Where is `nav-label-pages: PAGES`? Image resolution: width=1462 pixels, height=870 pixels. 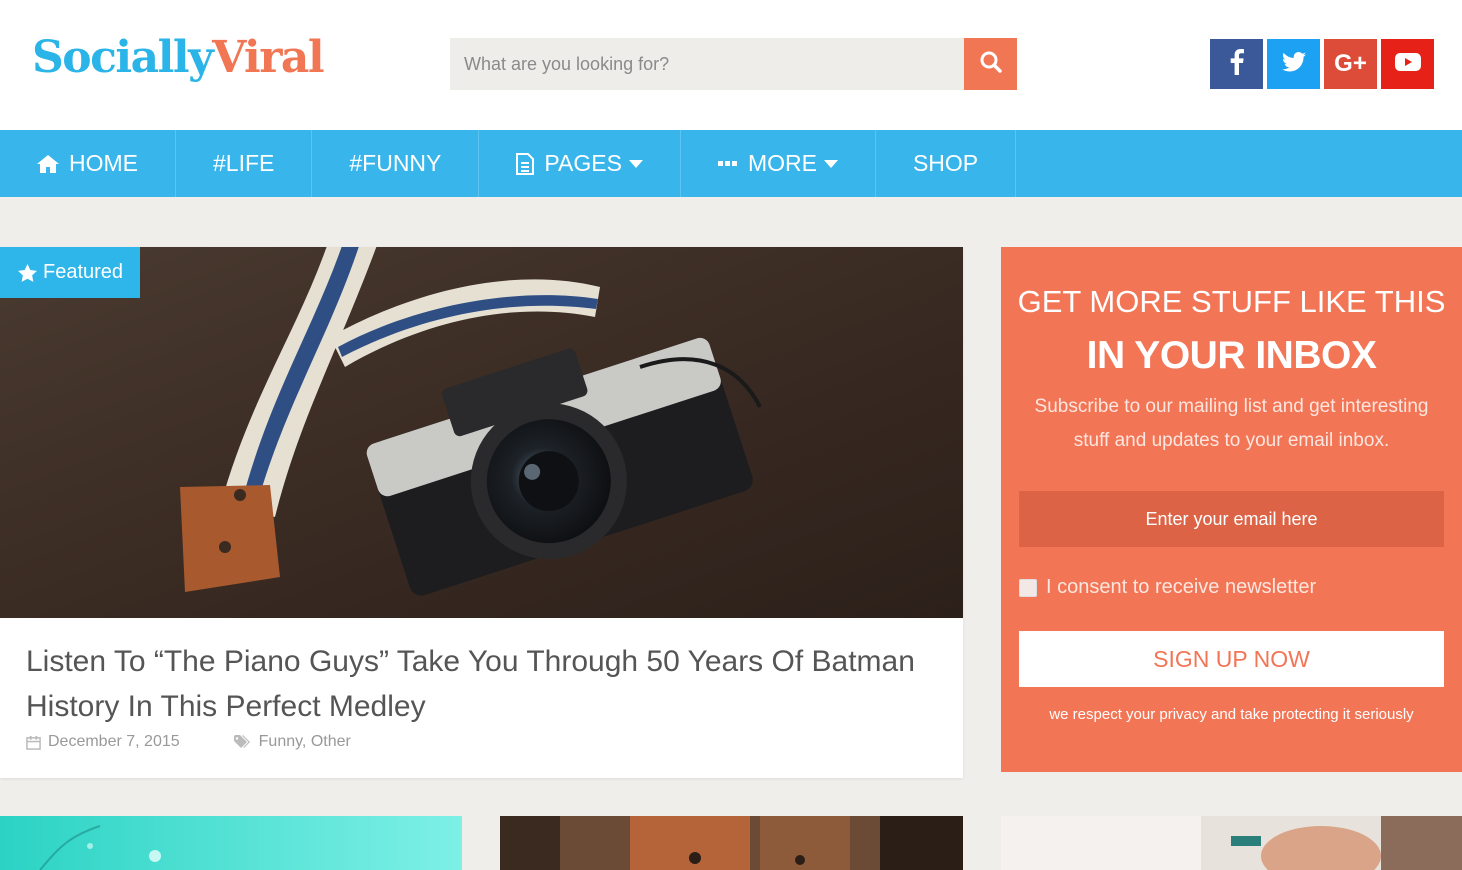
nav-label-pages: PAGES is located at coordinates (583, 163).